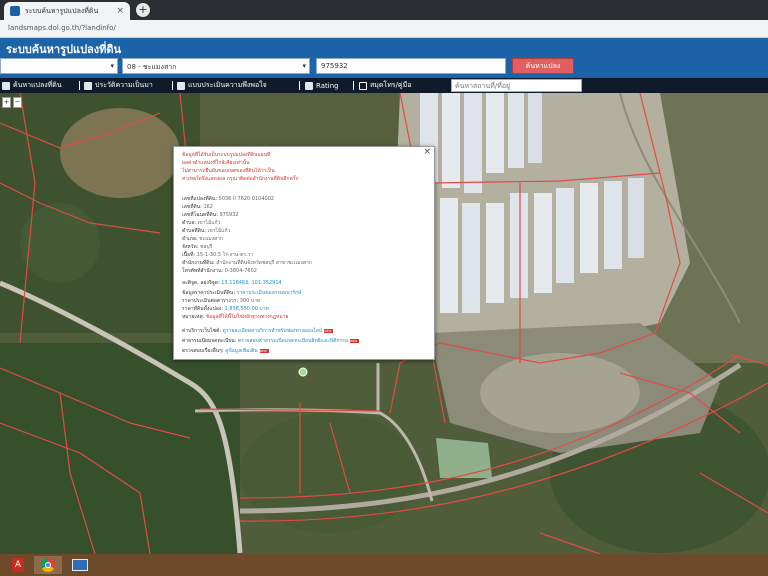 Image resolution: width=768 pixels, height=576 pixels. What do you see at coordinates (228, 199) in the screenshot?
I see `detail-row: เลขที่แปลงที่ดิน: 5036 II 7620 0104002` at bounding box center [228, 199].